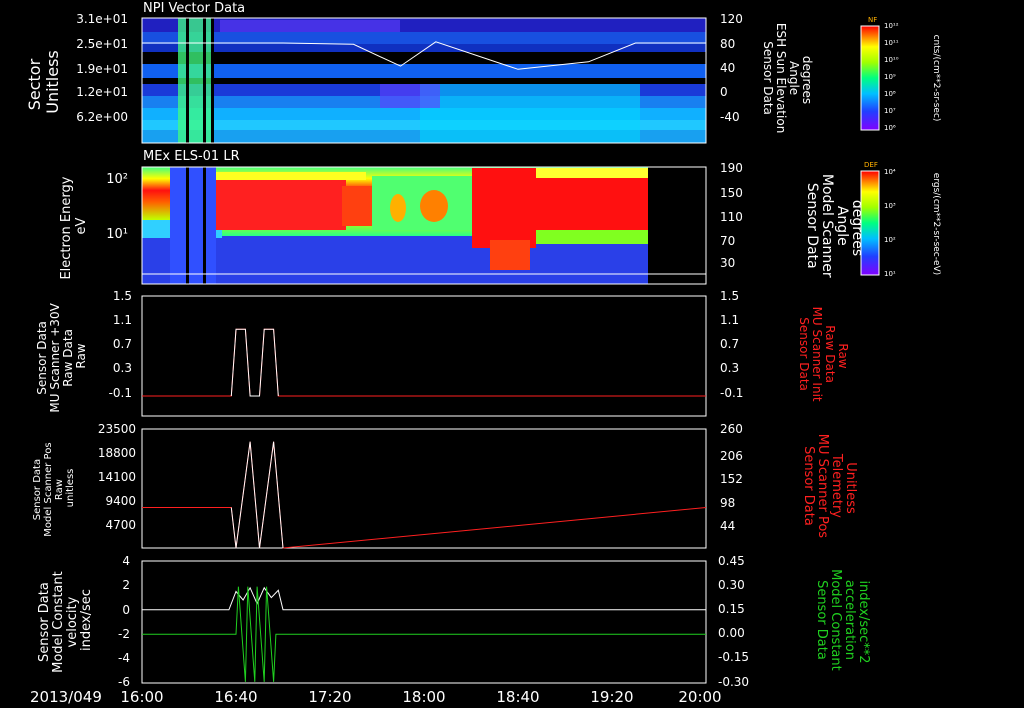  Describe the element at coordinates (102, 19) in the screenshot. I see `y-tick-label: 3.1e+01` at that location.